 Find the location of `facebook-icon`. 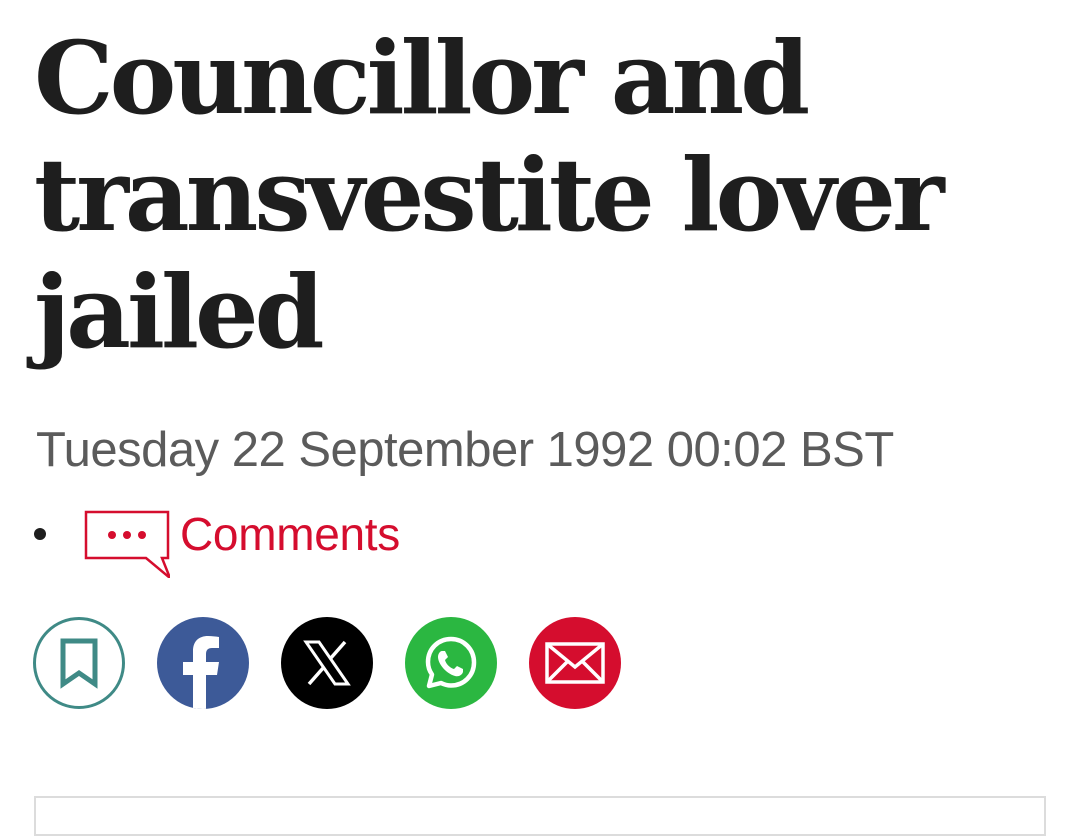

facebook-icon is located at coordinates (201, 672).